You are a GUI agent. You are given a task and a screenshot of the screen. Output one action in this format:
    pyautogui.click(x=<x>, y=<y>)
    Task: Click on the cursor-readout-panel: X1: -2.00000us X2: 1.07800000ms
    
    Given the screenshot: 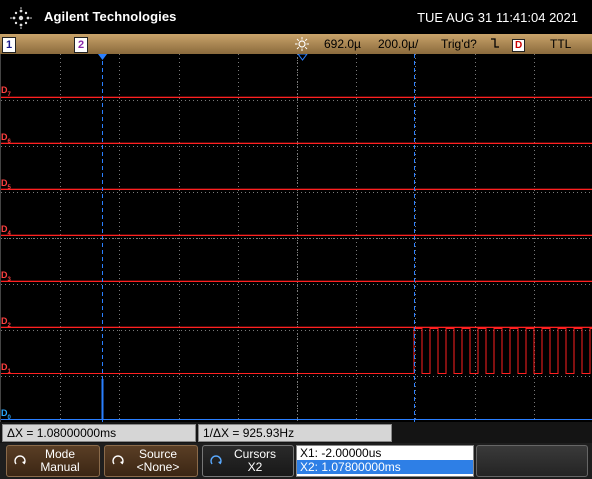 What is the action you would take?
    pyautogui.click(x=385, y=461)
    